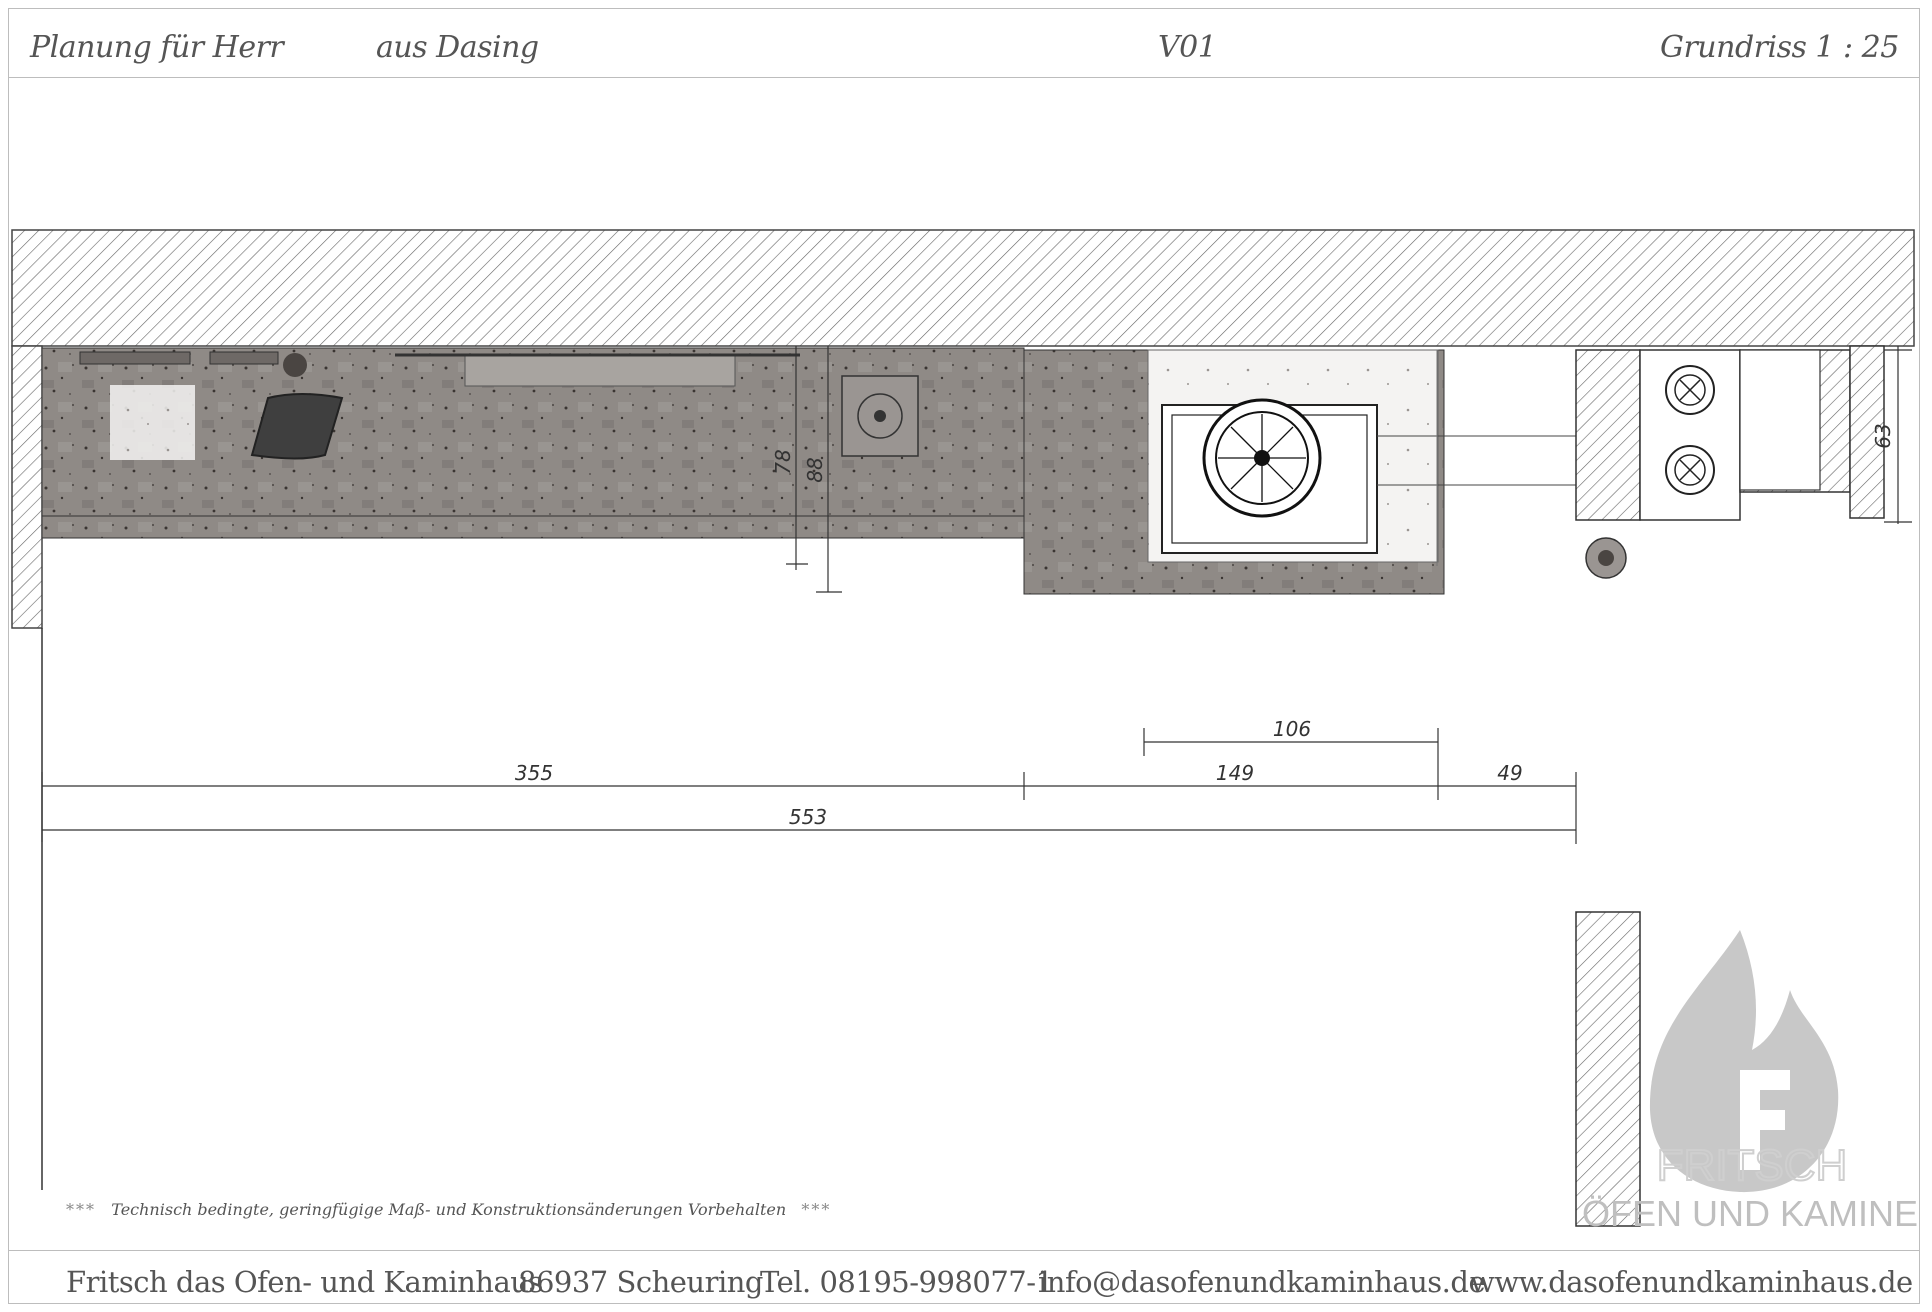  What do you see at coordinates (1608, 1069) in the screenshot?
I see `wall-lower-column` at bounding box center [1608, 1069].